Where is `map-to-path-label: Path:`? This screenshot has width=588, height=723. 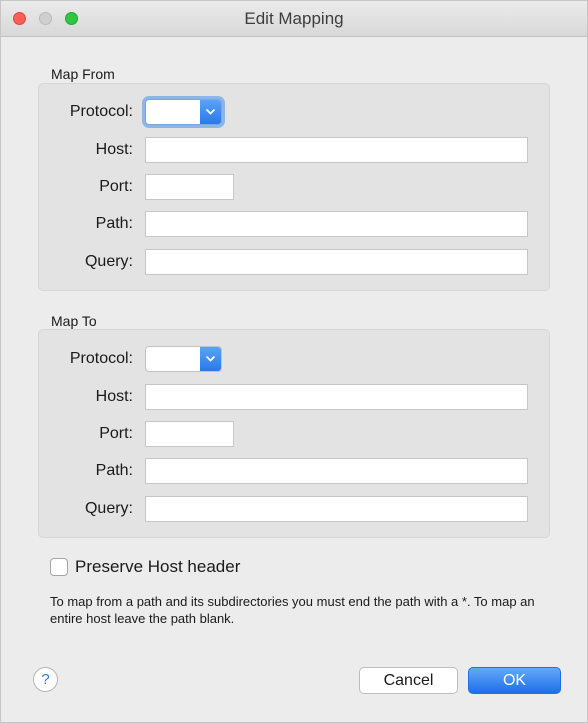 map-to-path-label: Path: is located at coordinates (114, 470).